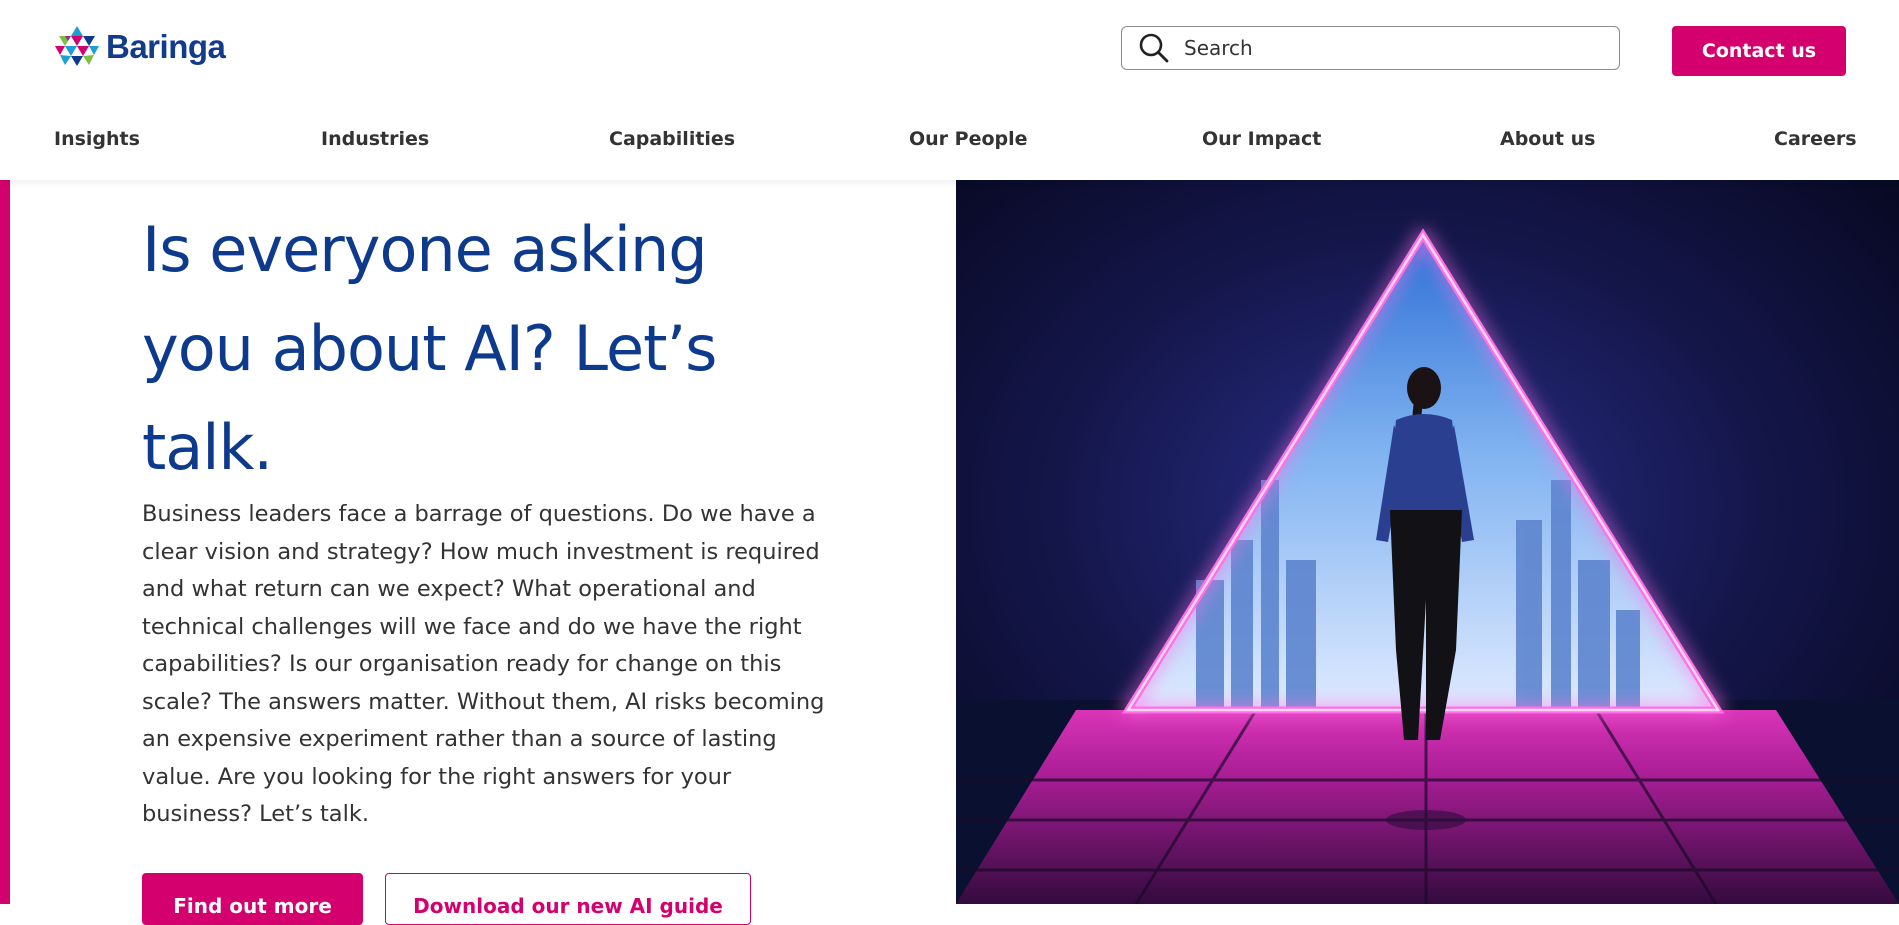 This screenshot has height=925, width=1899. I want to click on accent-bar, so click(5, 542).